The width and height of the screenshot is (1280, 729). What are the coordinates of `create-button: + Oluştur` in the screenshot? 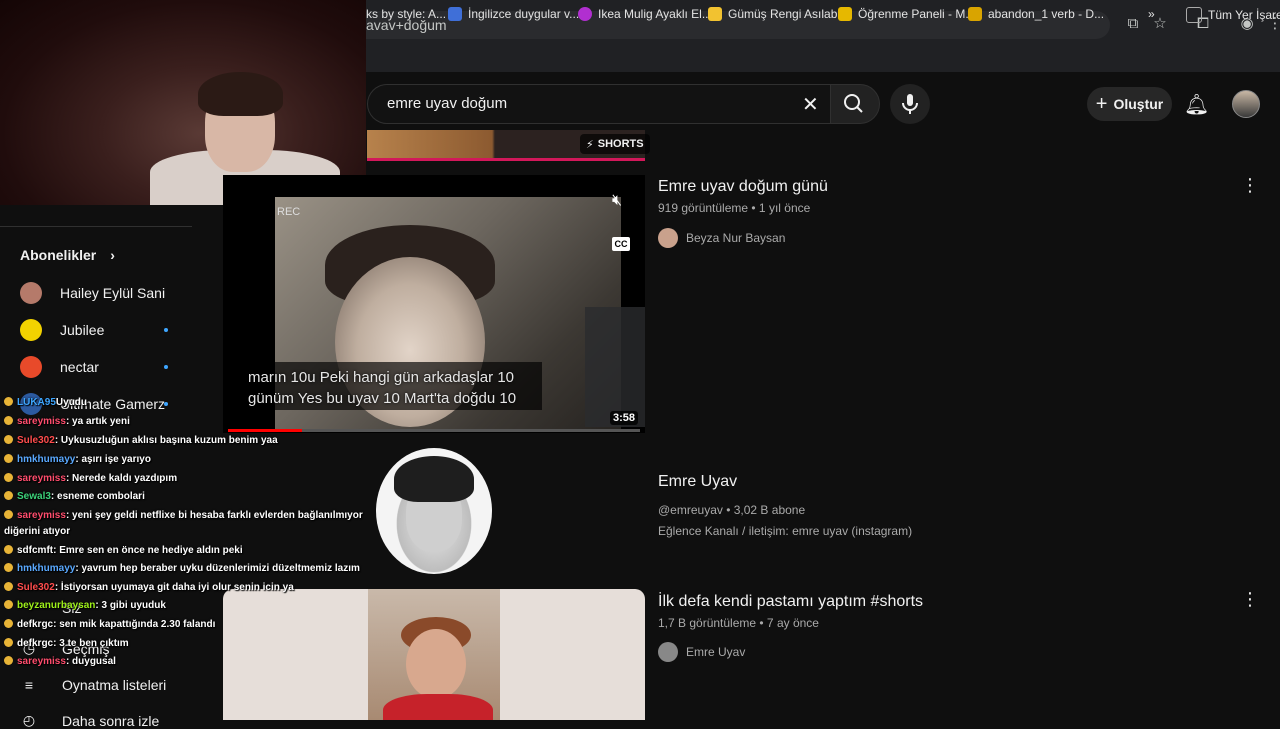 It's located at (1129, 104).